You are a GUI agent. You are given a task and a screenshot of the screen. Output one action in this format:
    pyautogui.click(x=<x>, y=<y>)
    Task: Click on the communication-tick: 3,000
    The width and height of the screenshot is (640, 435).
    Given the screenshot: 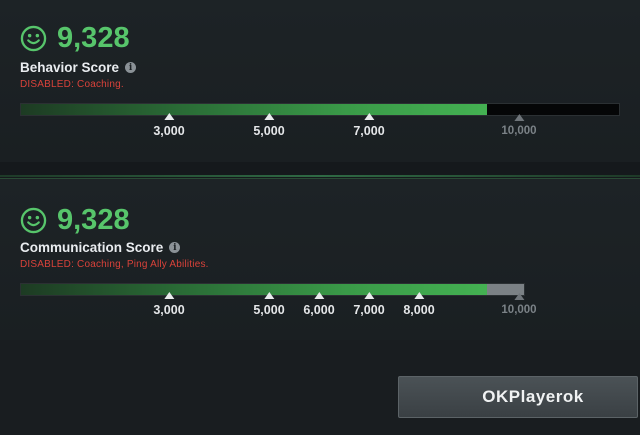 What is the action you would take?
    pyautogui.click(x=169, y=304)
    